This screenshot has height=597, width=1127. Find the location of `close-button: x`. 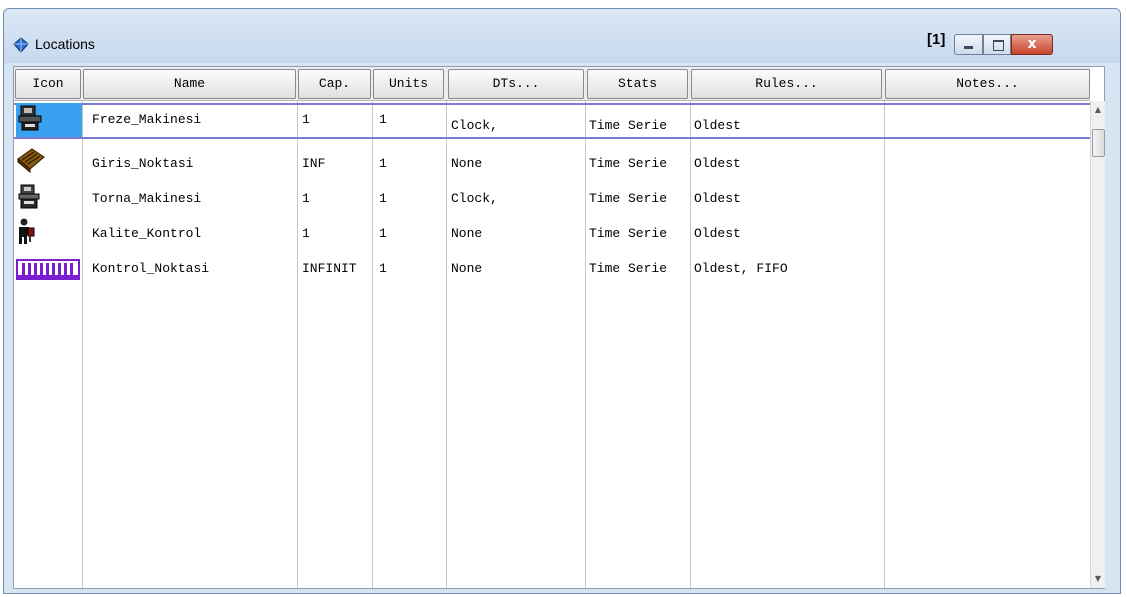

close-button: x is located at coordinates (1032, 44).